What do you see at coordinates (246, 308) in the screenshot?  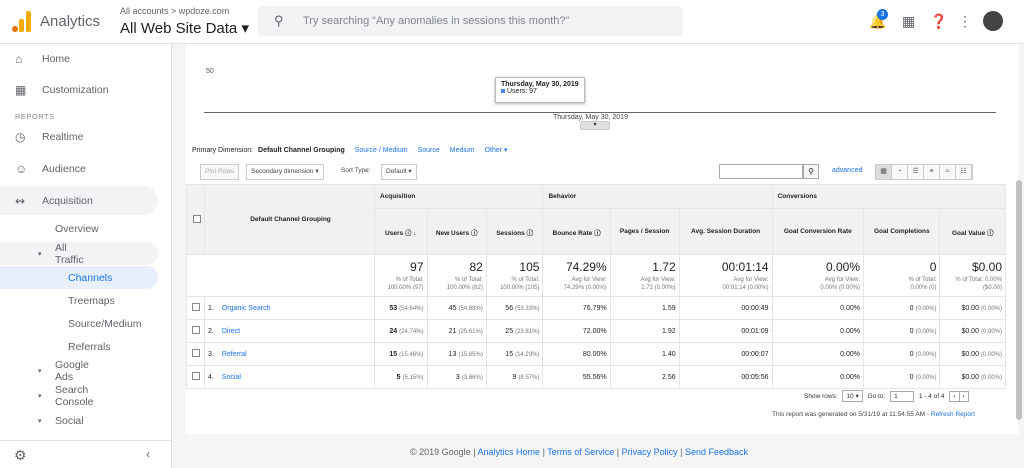 I see `channel-link: Organic Search` at bounding box center [246, 308].